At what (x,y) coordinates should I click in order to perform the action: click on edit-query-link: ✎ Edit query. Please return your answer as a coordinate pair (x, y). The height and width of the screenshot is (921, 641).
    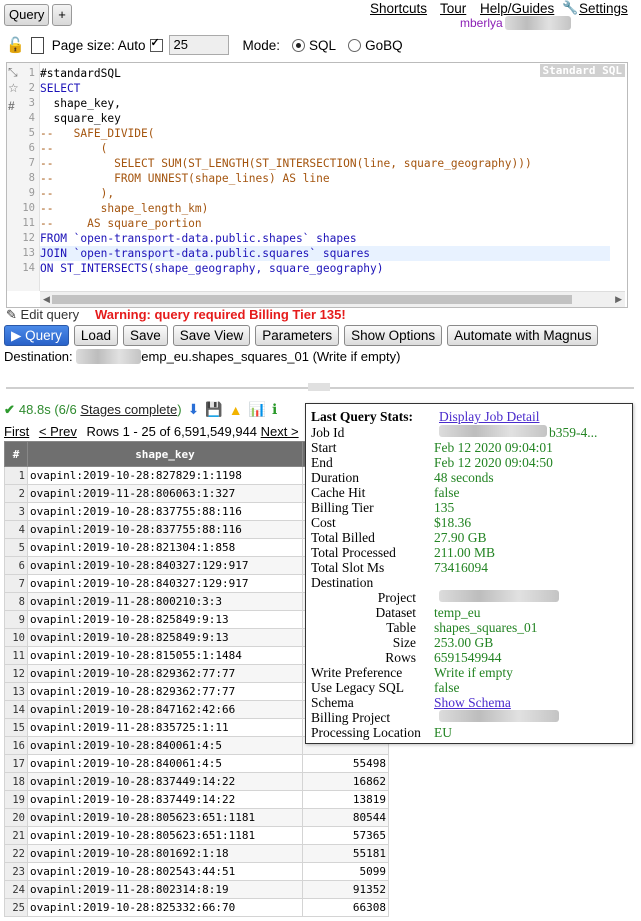
    Looking at the image, I should click on (42, 315).